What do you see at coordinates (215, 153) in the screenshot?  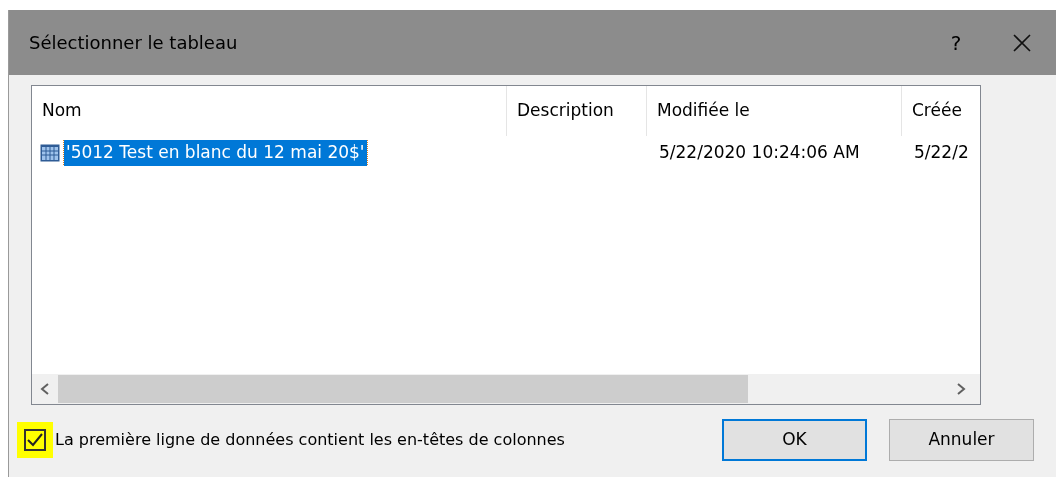 I see `table-cell: '5012 Test en blanc du 12 mai 20$'` at bounding box center [215, 153].